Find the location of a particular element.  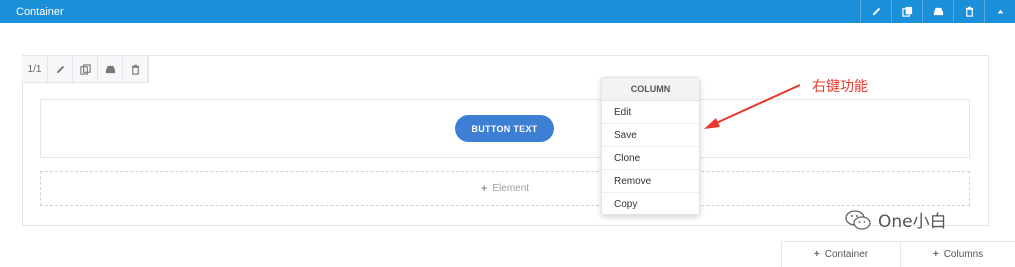

save-column-button is located at coordinates (110, 69).